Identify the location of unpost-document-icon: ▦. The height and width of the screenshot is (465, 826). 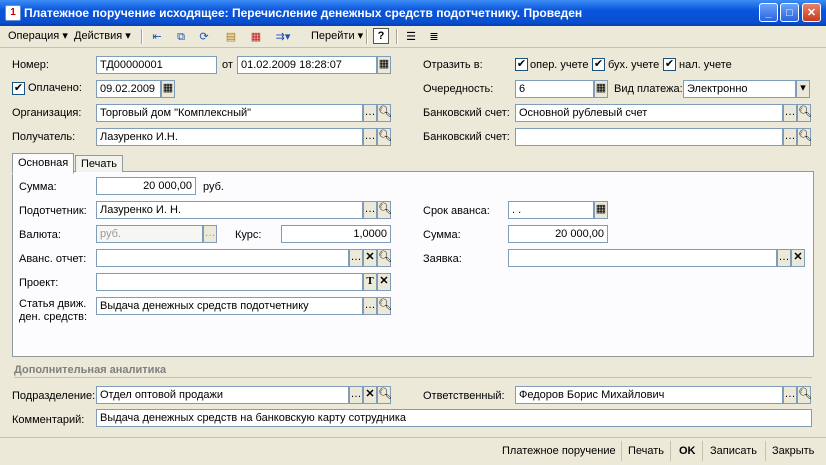
(256, 37).